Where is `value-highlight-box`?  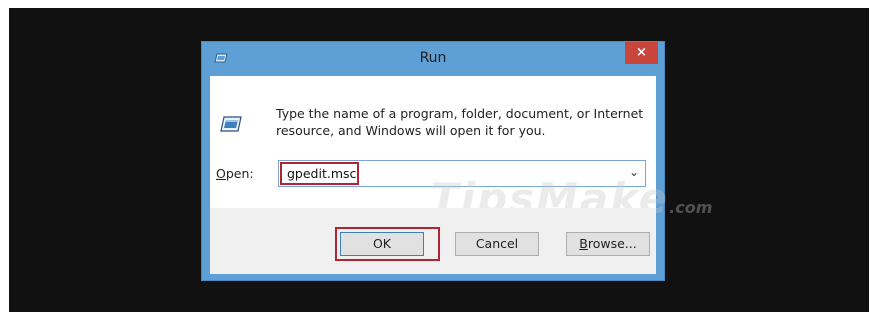
value-highlight-box is located at coordinates (319, 173).